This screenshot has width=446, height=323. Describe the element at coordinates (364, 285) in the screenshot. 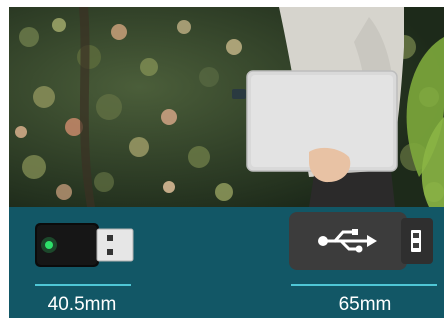

I see `standard-size-underline` at that location.